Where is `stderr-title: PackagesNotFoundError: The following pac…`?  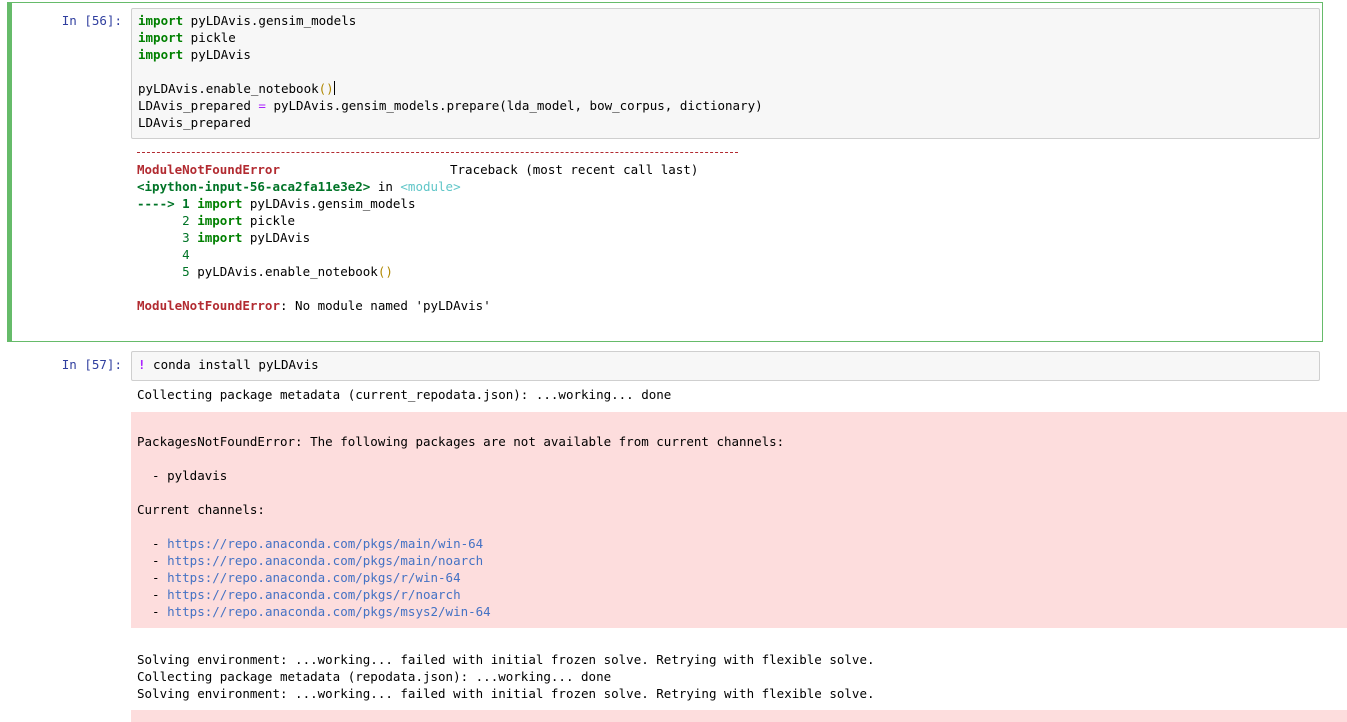 stderr-title: PackagesNotFoundError: The following pac… is located at coordinates (461, 441).